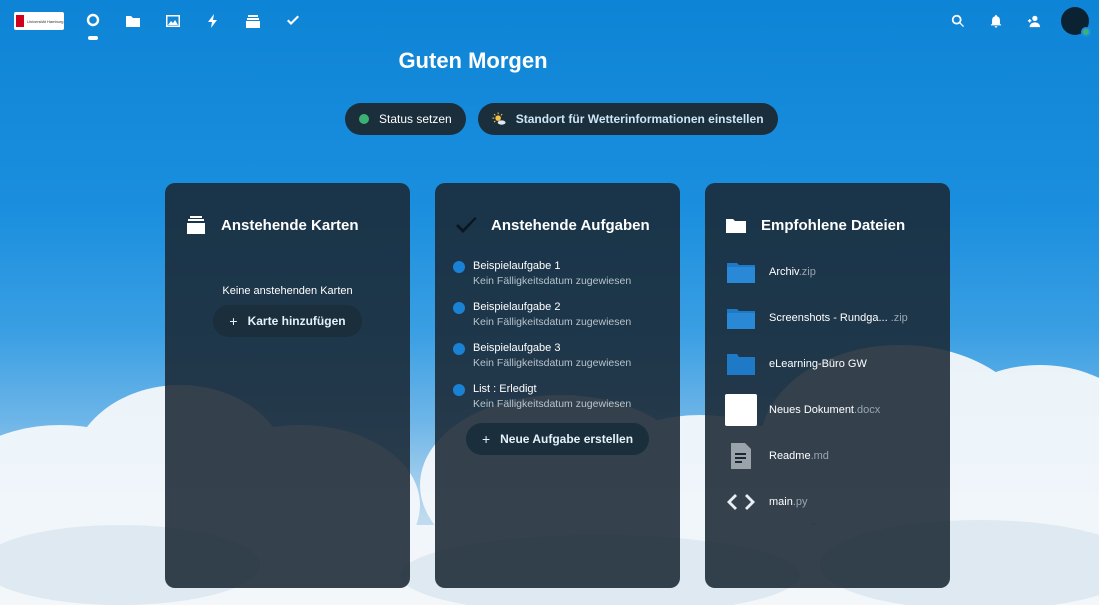 The width and height of the screenshot is (1099, 605). Describe the element at coordinates (517, 266) in the screenshot. I see `task-title: Beispielaufgabe 1` at that location.